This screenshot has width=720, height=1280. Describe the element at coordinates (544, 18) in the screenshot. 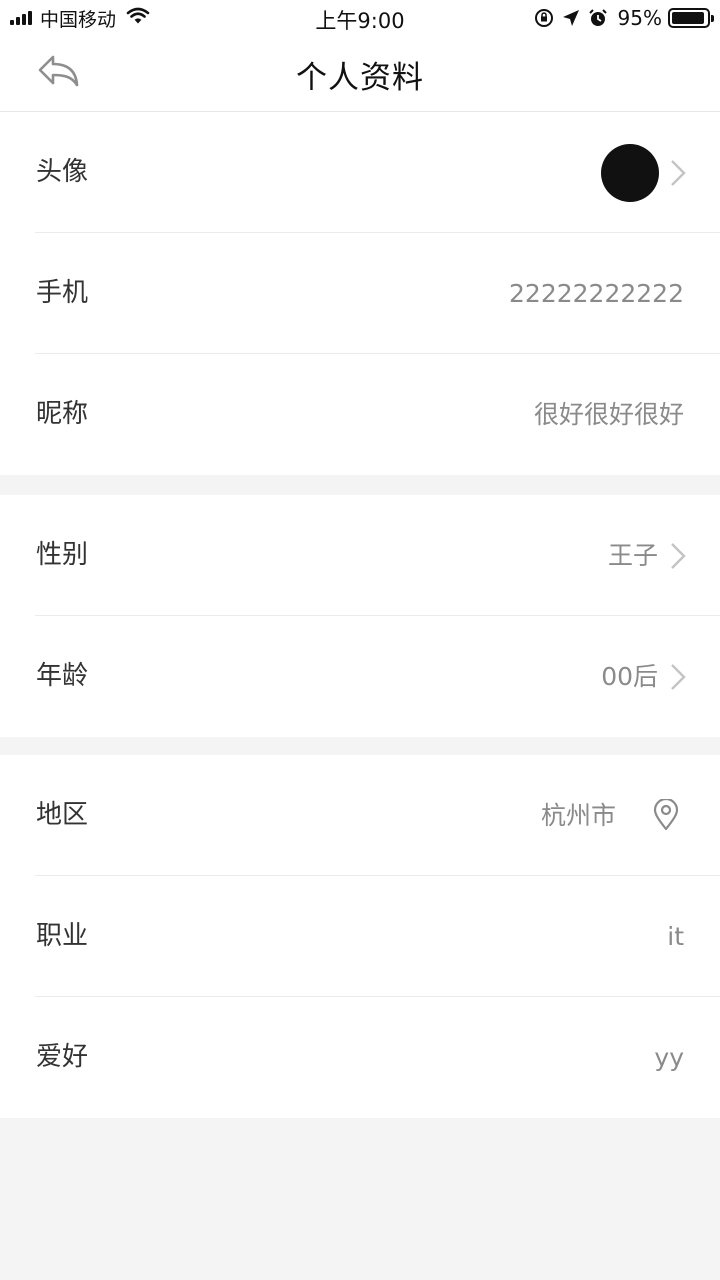

I see `orientation-lock-icon` at that location.